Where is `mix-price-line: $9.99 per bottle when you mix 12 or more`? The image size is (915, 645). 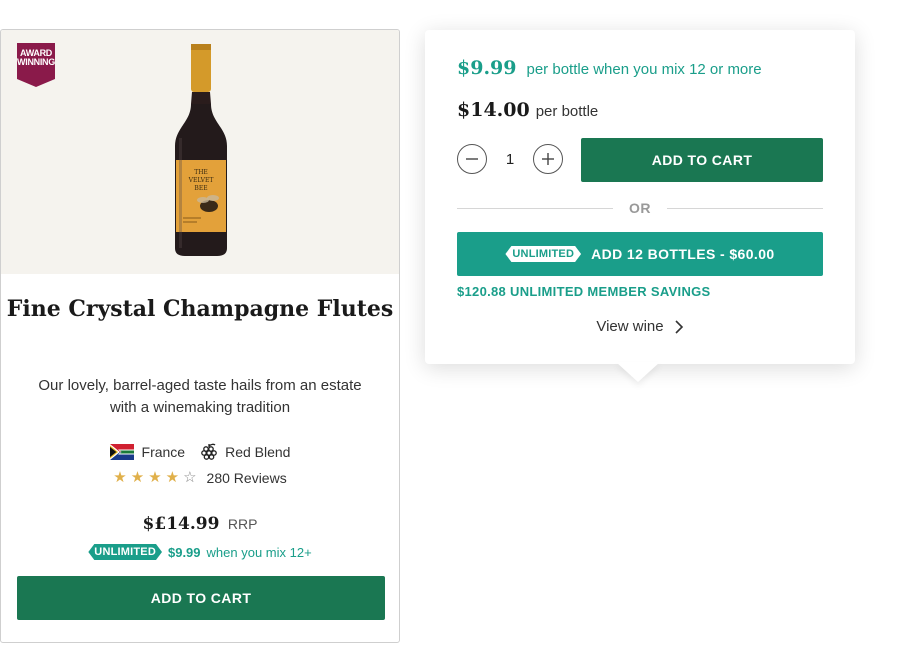
mix-price-line: $9.99 per bottle when you mix 12 or more is located at coordinates (609, 68).